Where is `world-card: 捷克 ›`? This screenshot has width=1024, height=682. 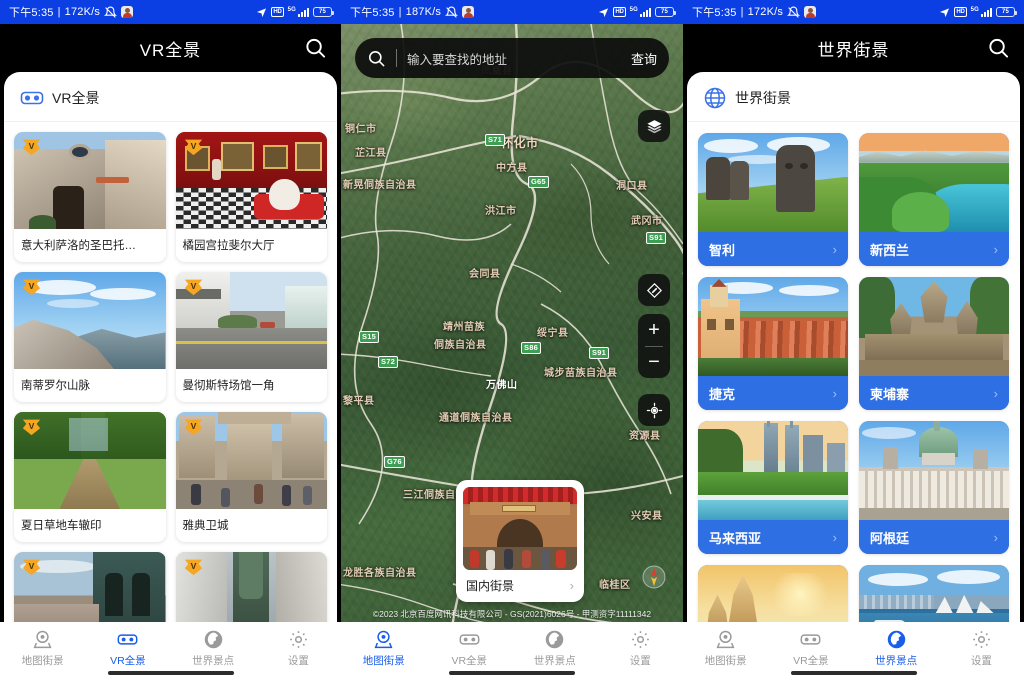
world-card: 捷克 › is located at coordinates (773, 343).